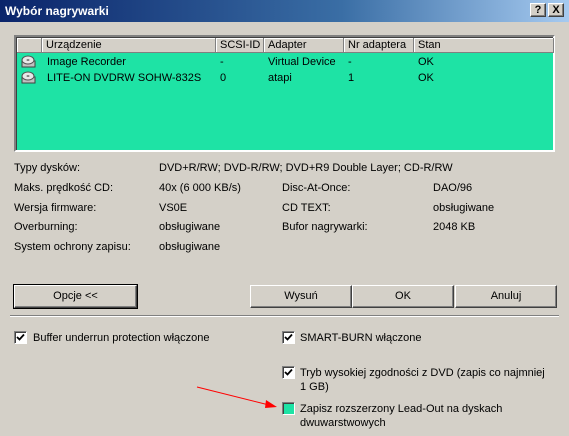 The height and width of the screenshot is (436, 569). I want to click on max-speed-value: 40x (6 000 KB/s), so click(200, 188).